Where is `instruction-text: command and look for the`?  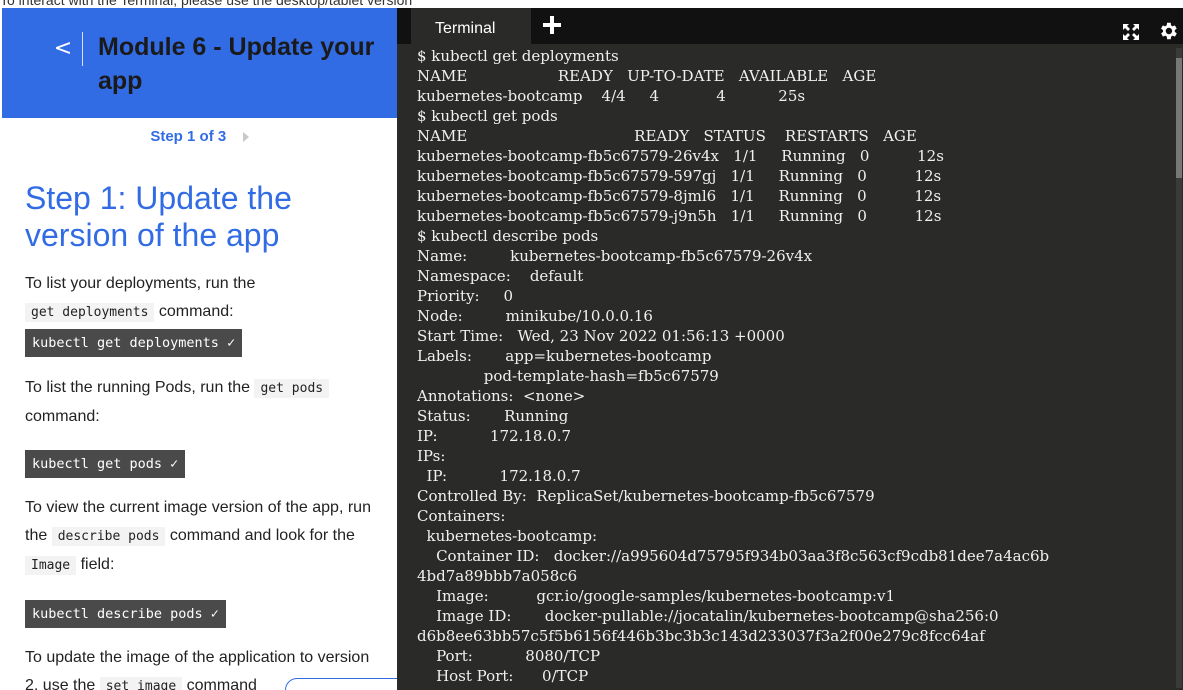 instruction-text: command and look for the is located at coordinates (262, 535).